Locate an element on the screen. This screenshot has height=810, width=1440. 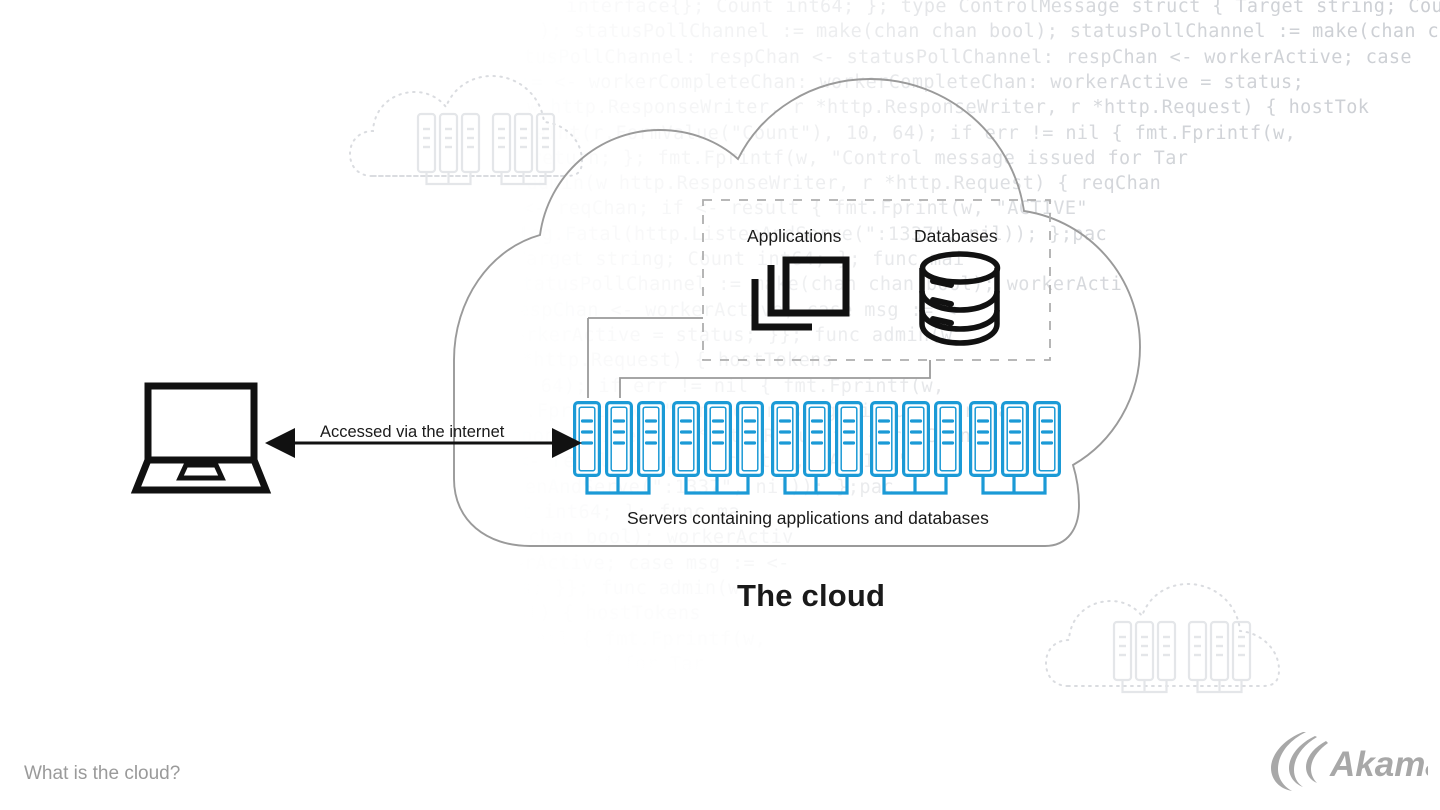
akamai-logo: Akamai is located at coordinates (1354, 761).